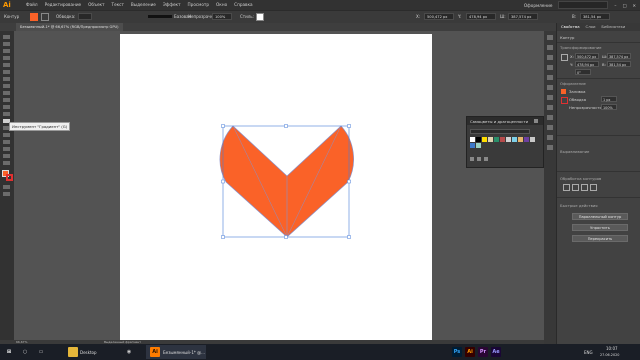  I want to click on paintbrush-tool-icon, so click(6, 86).